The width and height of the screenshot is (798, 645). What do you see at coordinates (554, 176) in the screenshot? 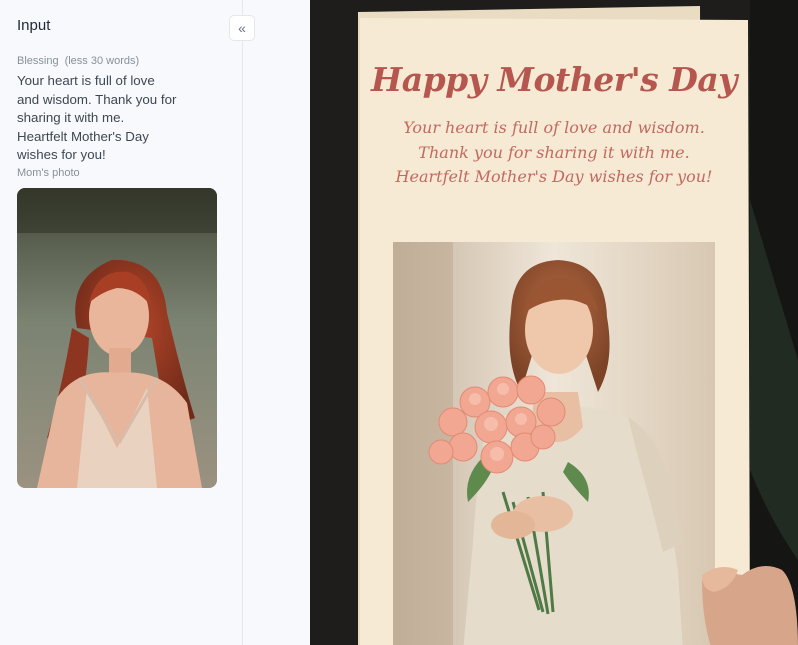
I see `card-message-line: Heartfelt Mother's Day wishes for you!` at bounding box center [554, 176].